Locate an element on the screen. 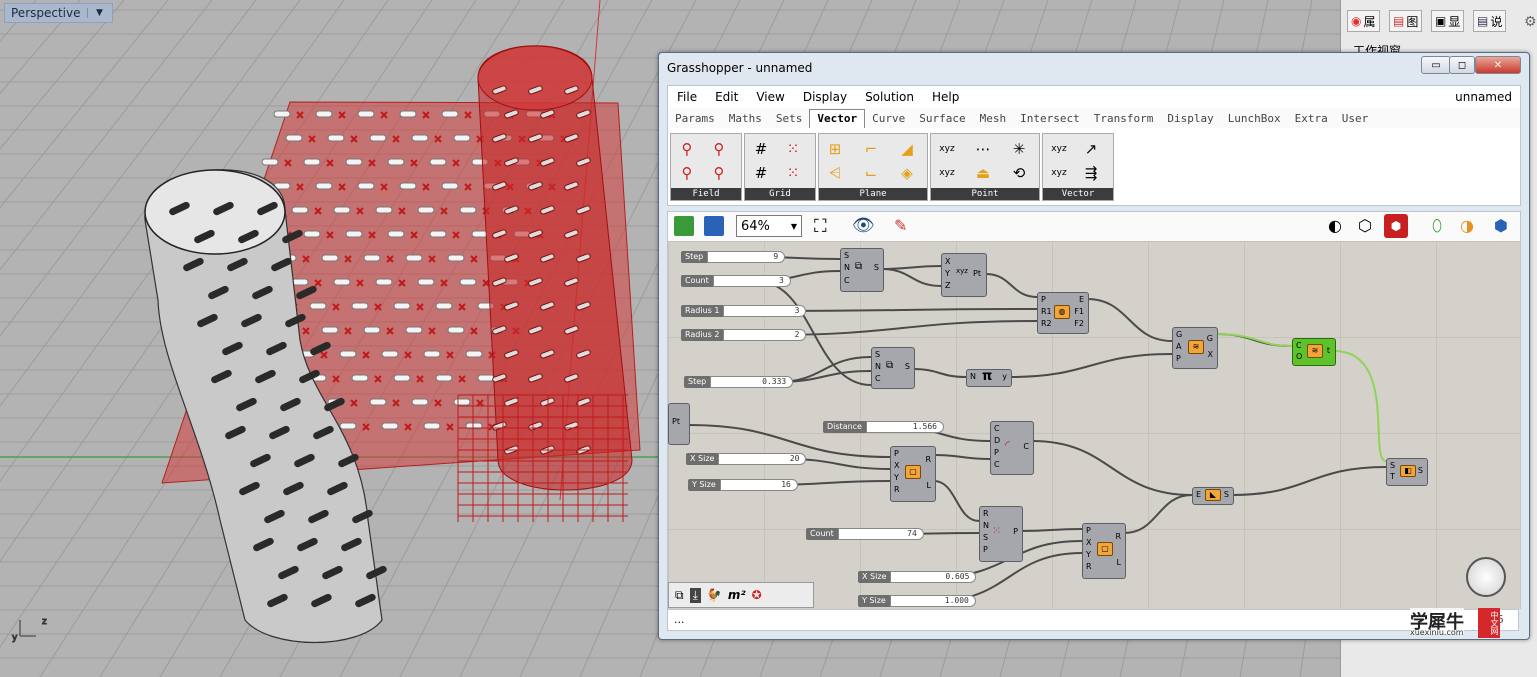  point-icon: ⟲ is located at coordinates (1019, 173).